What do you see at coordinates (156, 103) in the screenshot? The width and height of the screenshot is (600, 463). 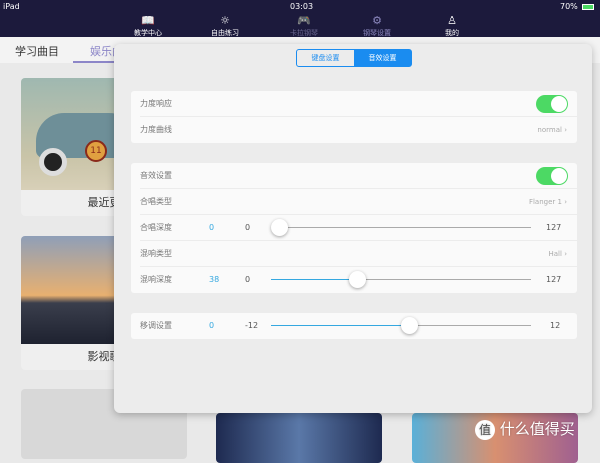 I see `row-label: 力度响应` at bounding box center [156, 103].